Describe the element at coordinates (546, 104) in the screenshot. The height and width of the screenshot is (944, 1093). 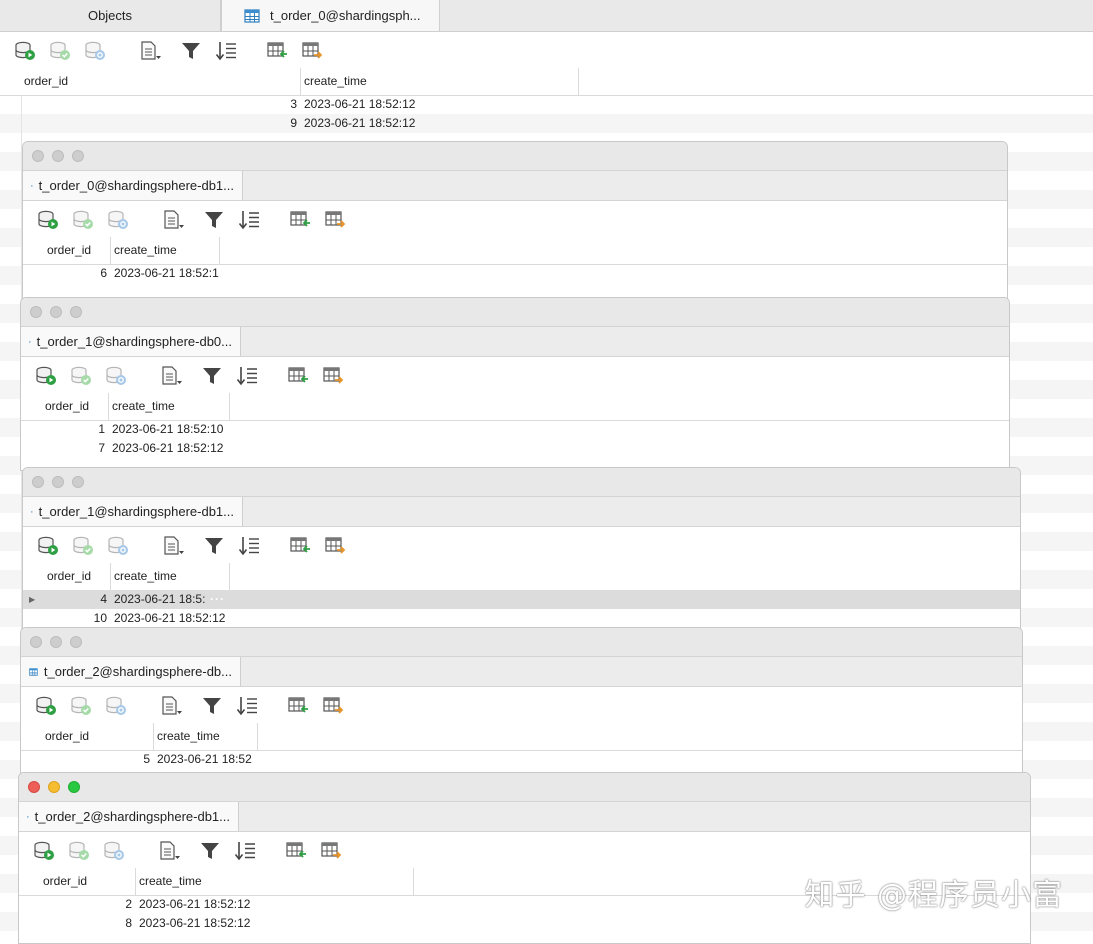
I see `table-row: 3 2023-06-21 18:52:12` at that location.